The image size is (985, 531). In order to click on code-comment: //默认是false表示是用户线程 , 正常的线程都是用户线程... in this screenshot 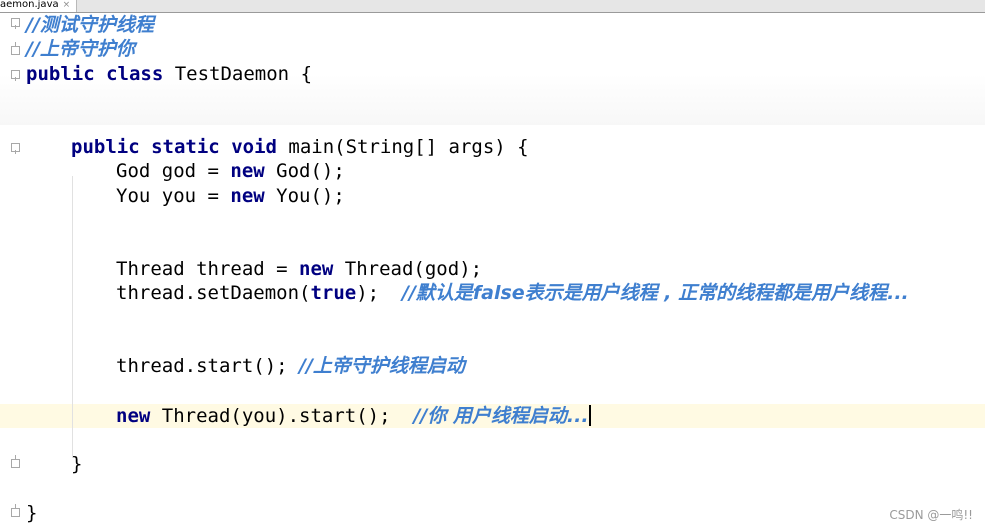, I will do `click(655, 293)`.